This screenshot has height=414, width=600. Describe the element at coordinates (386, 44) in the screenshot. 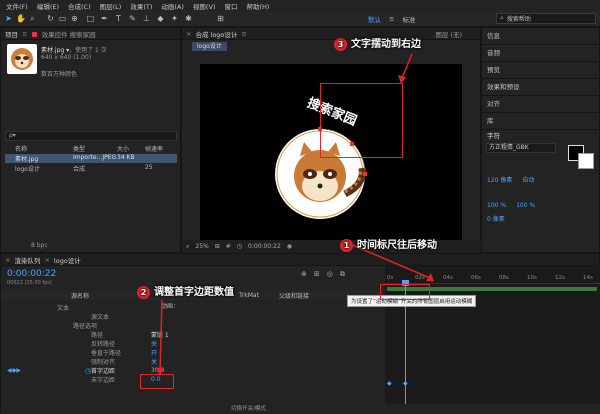

I see `callout-text: 文字摆动到右边` at that location.